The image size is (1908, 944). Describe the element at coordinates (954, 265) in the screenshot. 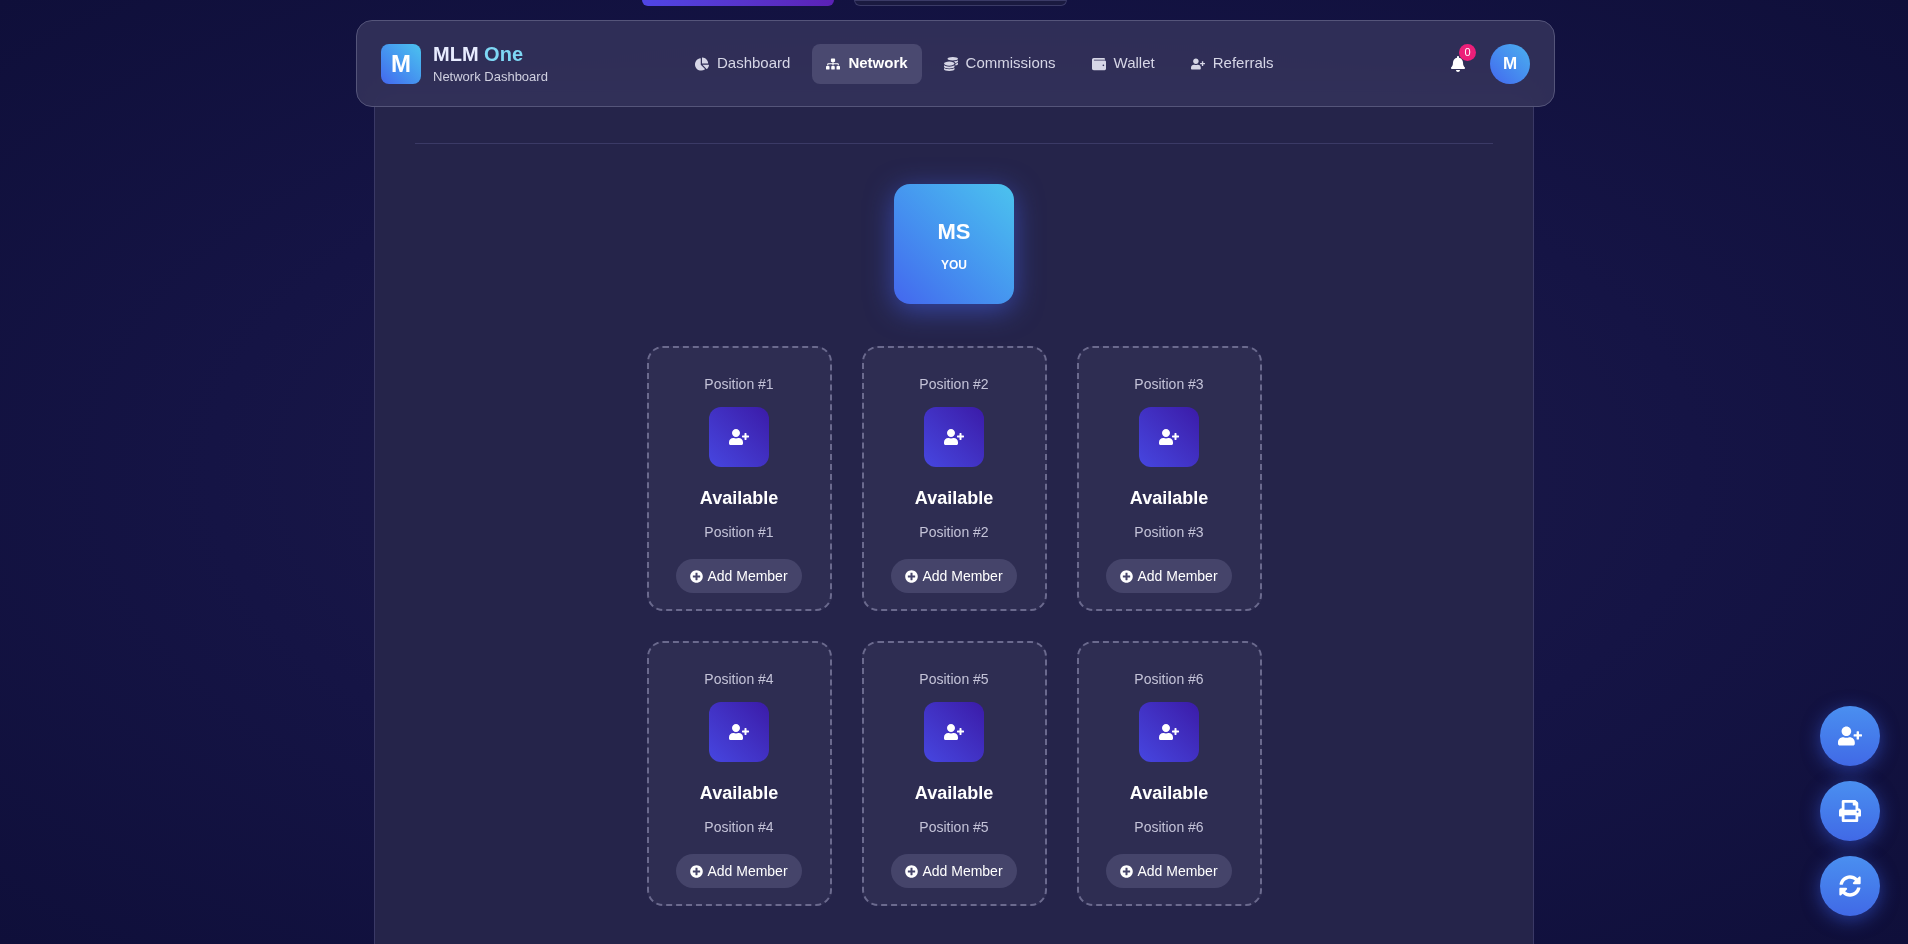

I see `member-label: YOU` at that location.